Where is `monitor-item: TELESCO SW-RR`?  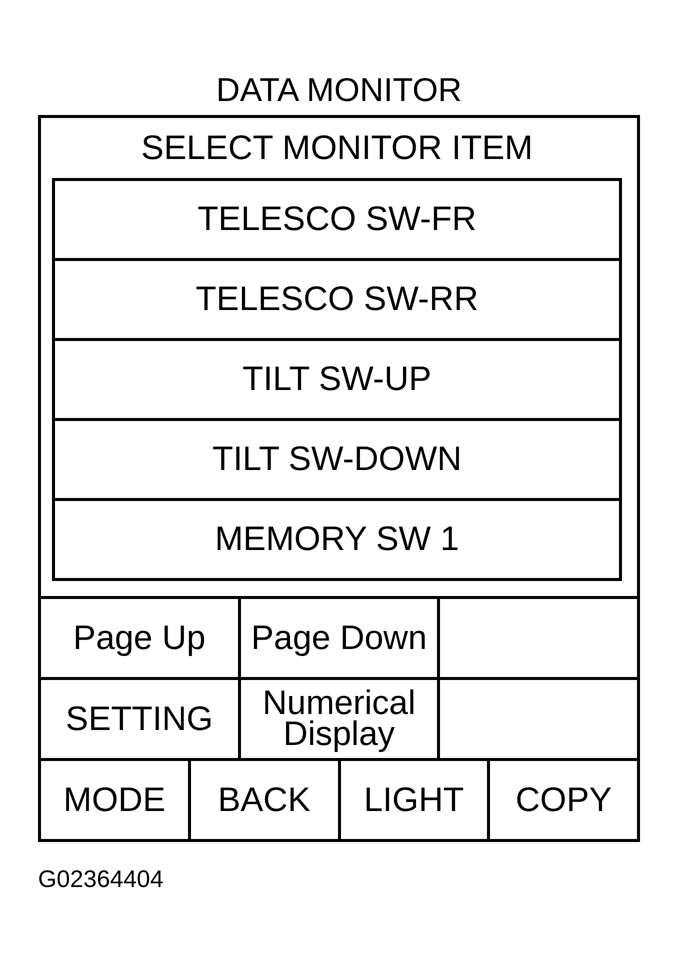 monitor-item: TELESCO SW-RR is located at coordinates (337, 301).